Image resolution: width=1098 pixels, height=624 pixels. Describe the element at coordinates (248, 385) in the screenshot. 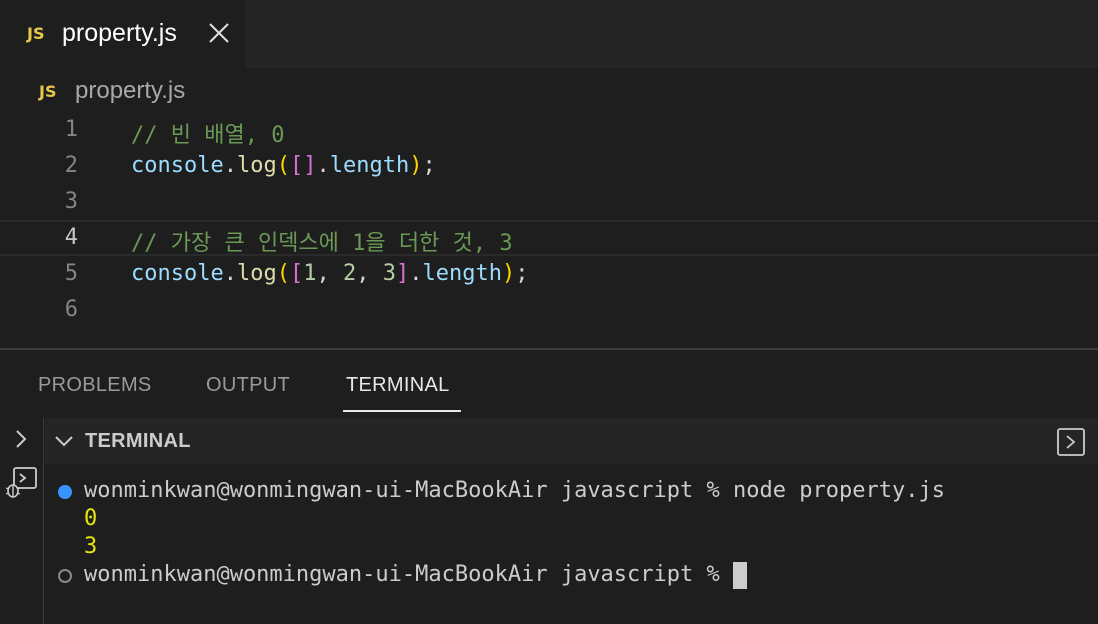

I see `tab-output: OUTPUT` at that location.